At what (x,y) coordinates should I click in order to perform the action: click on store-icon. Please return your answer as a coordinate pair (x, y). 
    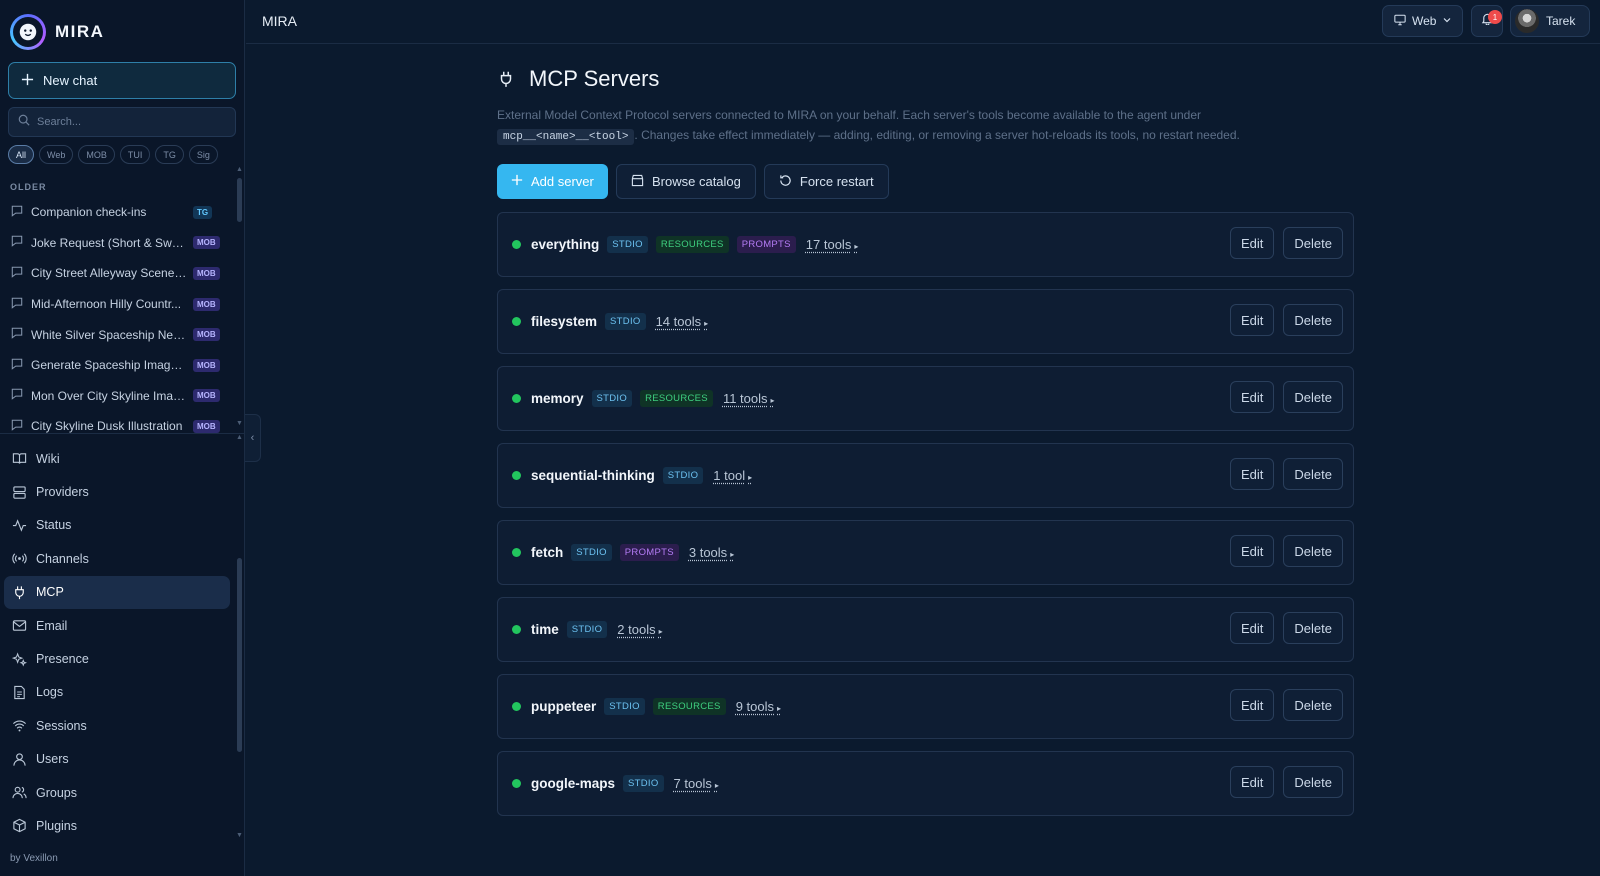
    Looking at the image, I should click on (637, 182).